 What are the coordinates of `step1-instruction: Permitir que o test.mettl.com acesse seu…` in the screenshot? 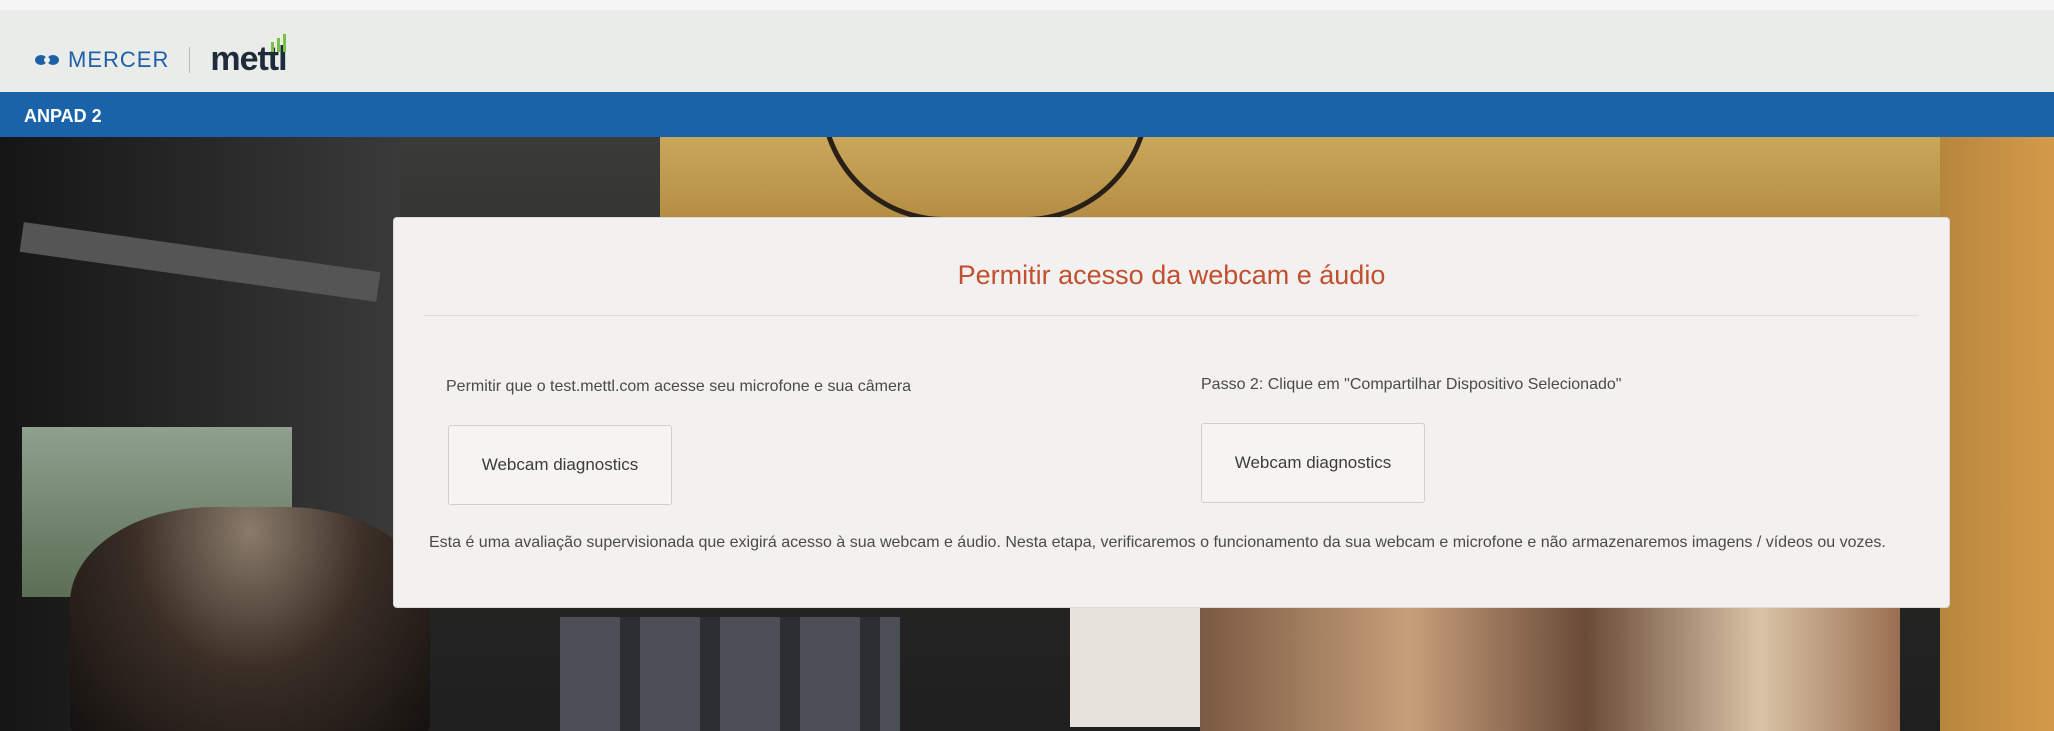 It's located at (679, 386).